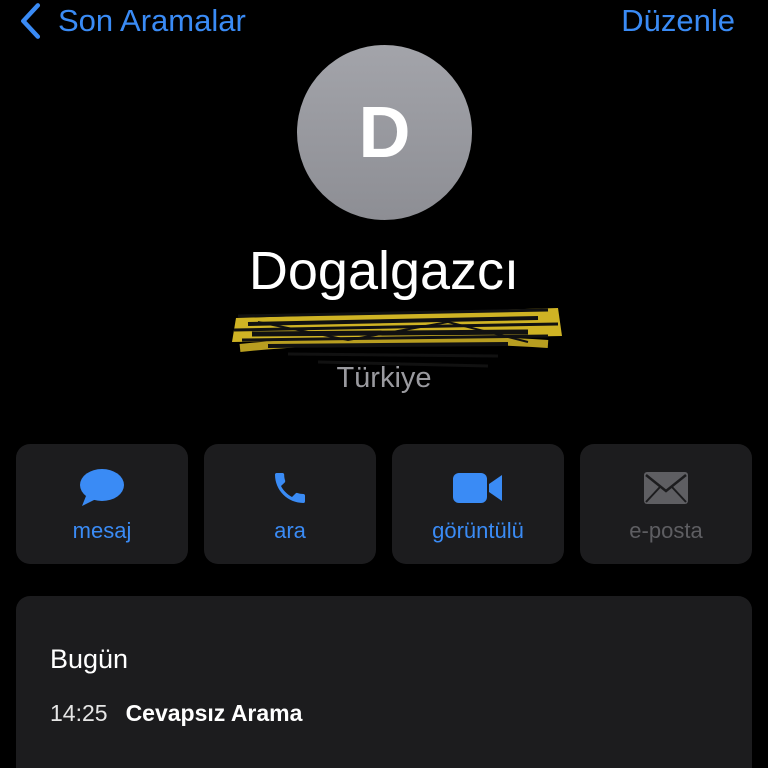 Image resolution: width=768 pixels, height=768 pixels. I want to click on video-action-label: görüntülü, so click(478, 530).